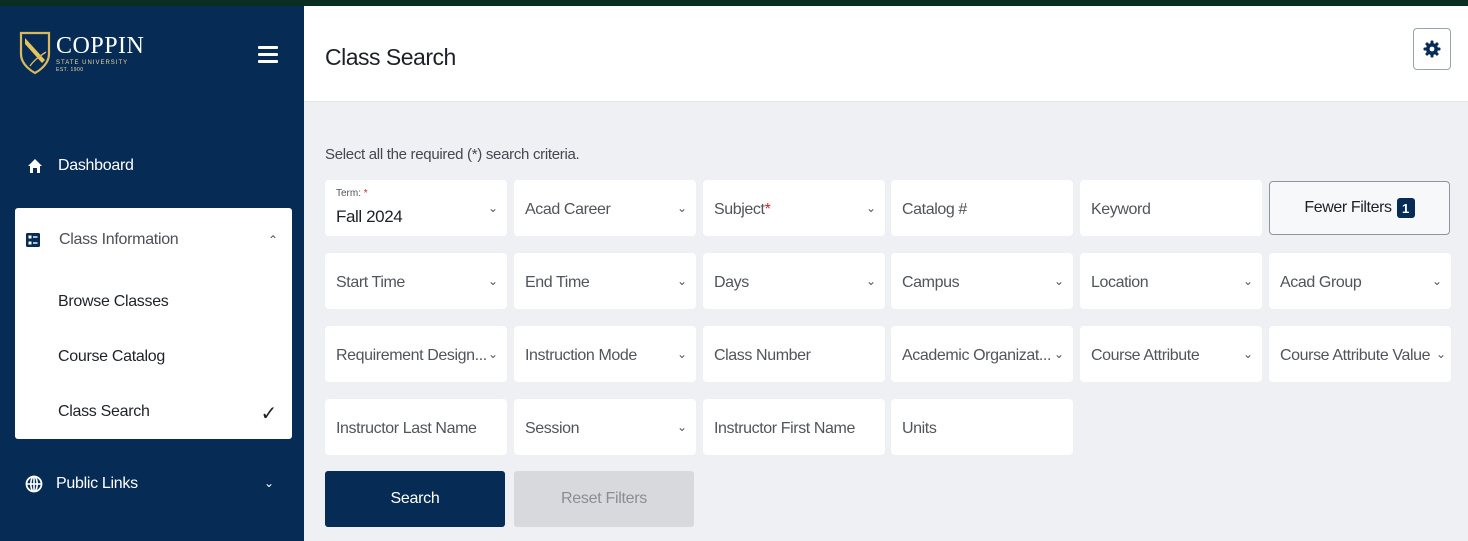 This screenshot has width=1468, height=541. I want to click on page-header: Class Search, so click(886, 54).